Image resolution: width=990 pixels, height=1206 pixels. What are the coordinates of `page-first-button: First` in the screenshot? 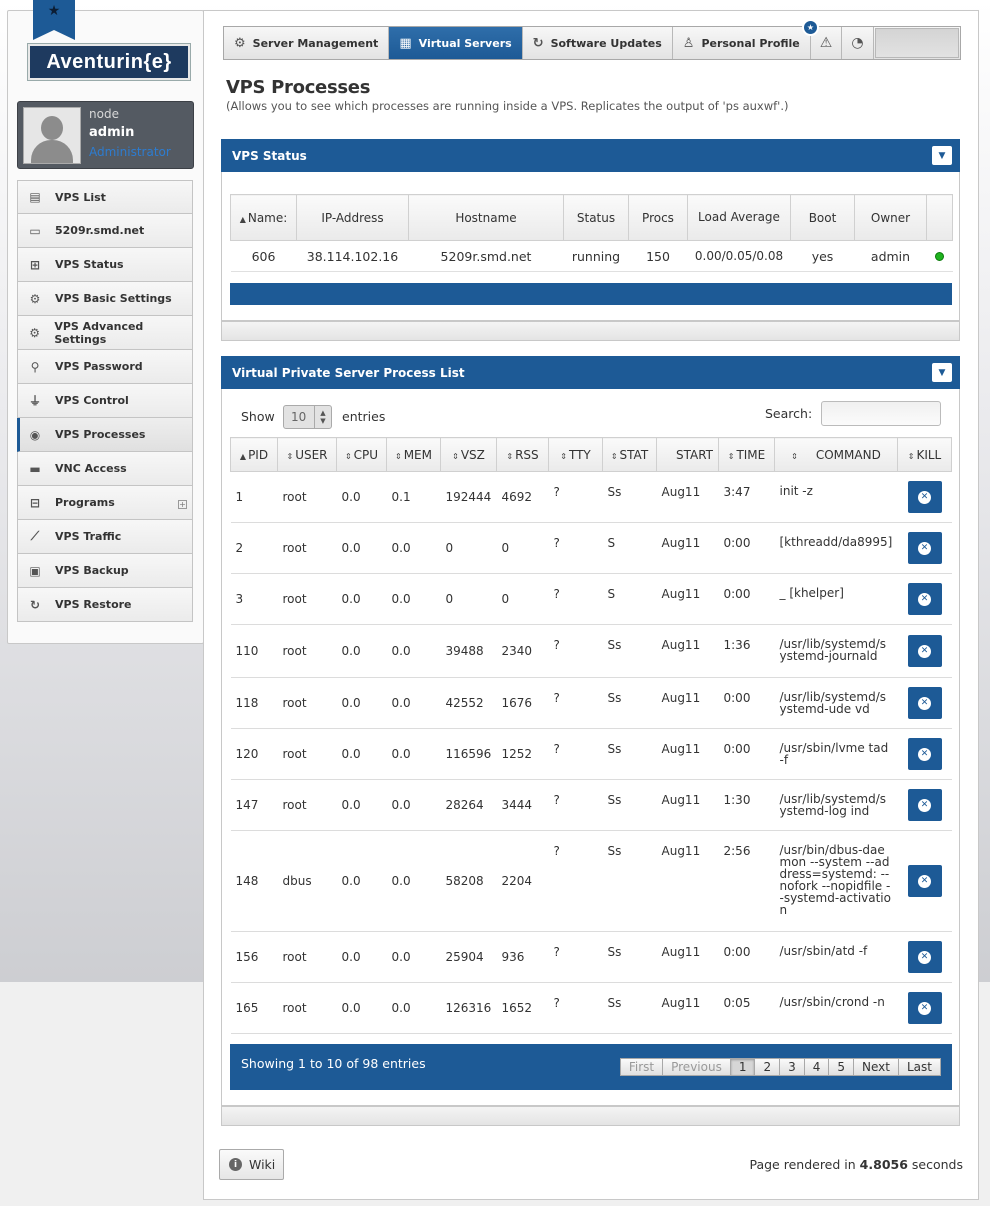 It's located at (641, 1067).